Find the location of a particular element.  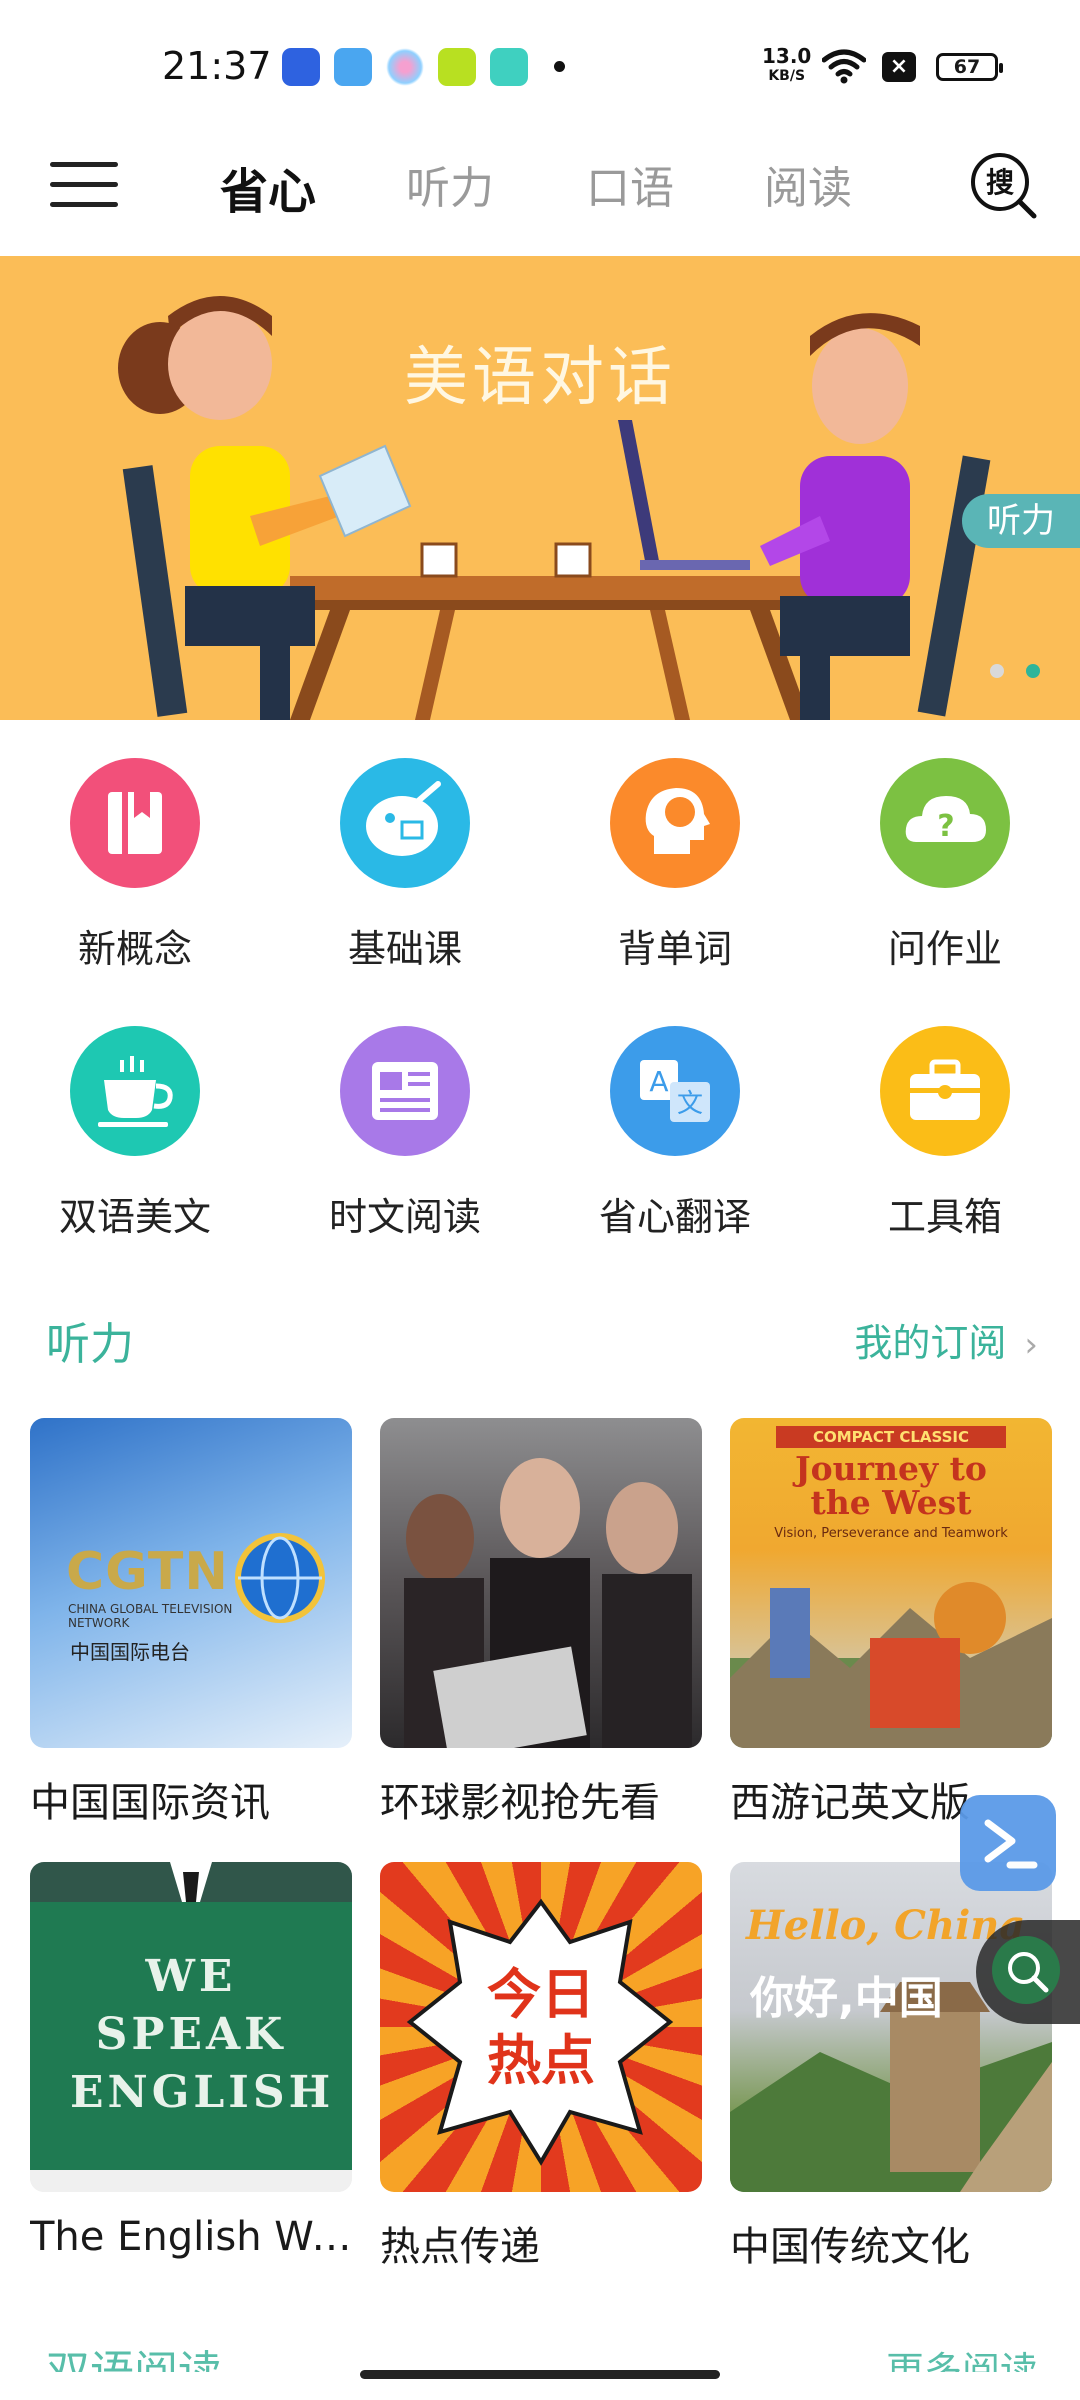

feature-basic-course: 基础课 is located at coordinates (405, 865).